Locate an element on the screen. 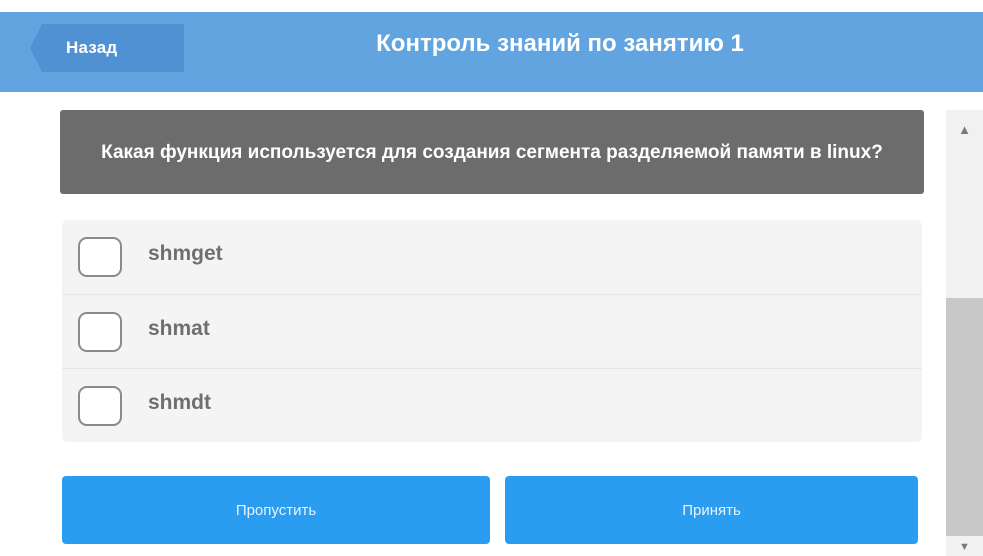 The width and height of the screenshot is (983, 556). answer-option-label: shmat is located at coordinates (179, 328).